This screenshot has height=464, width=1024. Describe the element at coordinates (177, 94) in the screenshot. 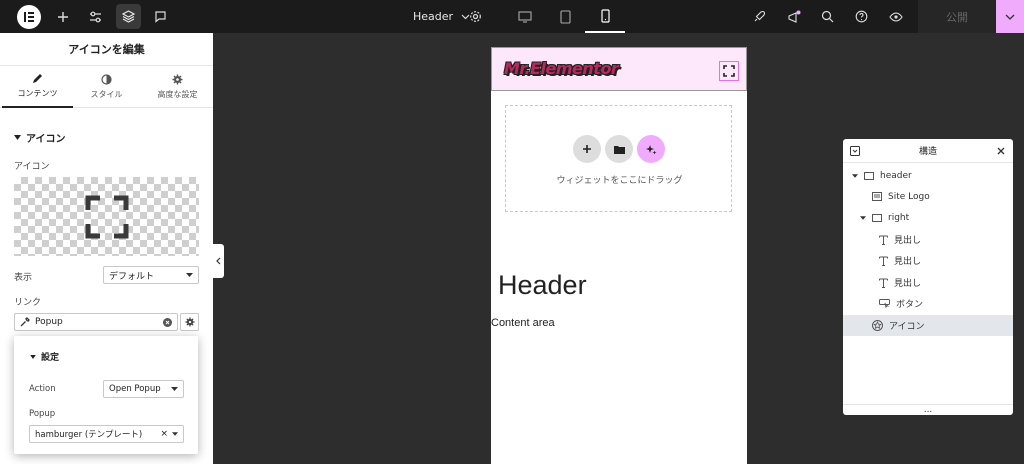

I see `tab-advanced-label: 高度な設定` at that location.